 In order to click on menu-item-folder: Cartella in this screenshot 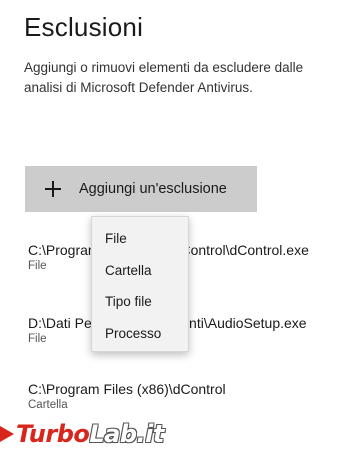, I will do `click(140, 271)`.